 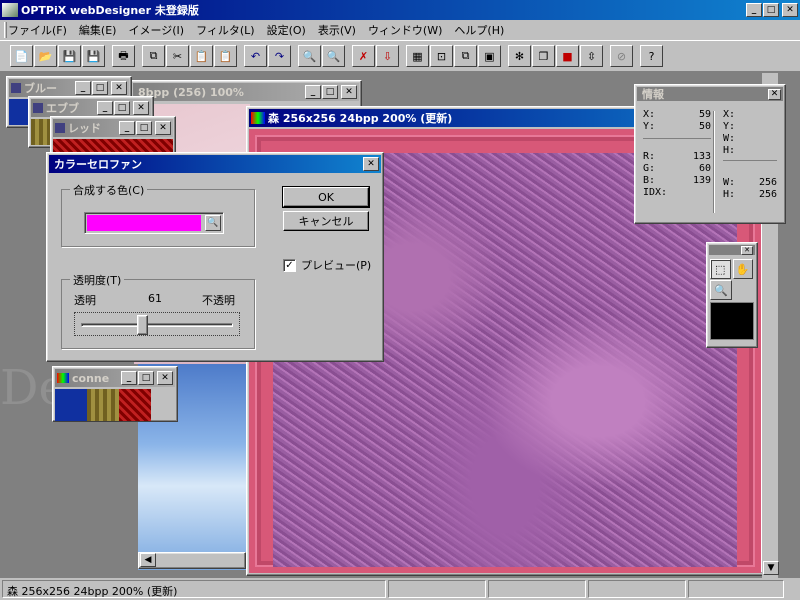 I want to click on window-red: レッド _ □ ✕, so click(x=113, y=136).